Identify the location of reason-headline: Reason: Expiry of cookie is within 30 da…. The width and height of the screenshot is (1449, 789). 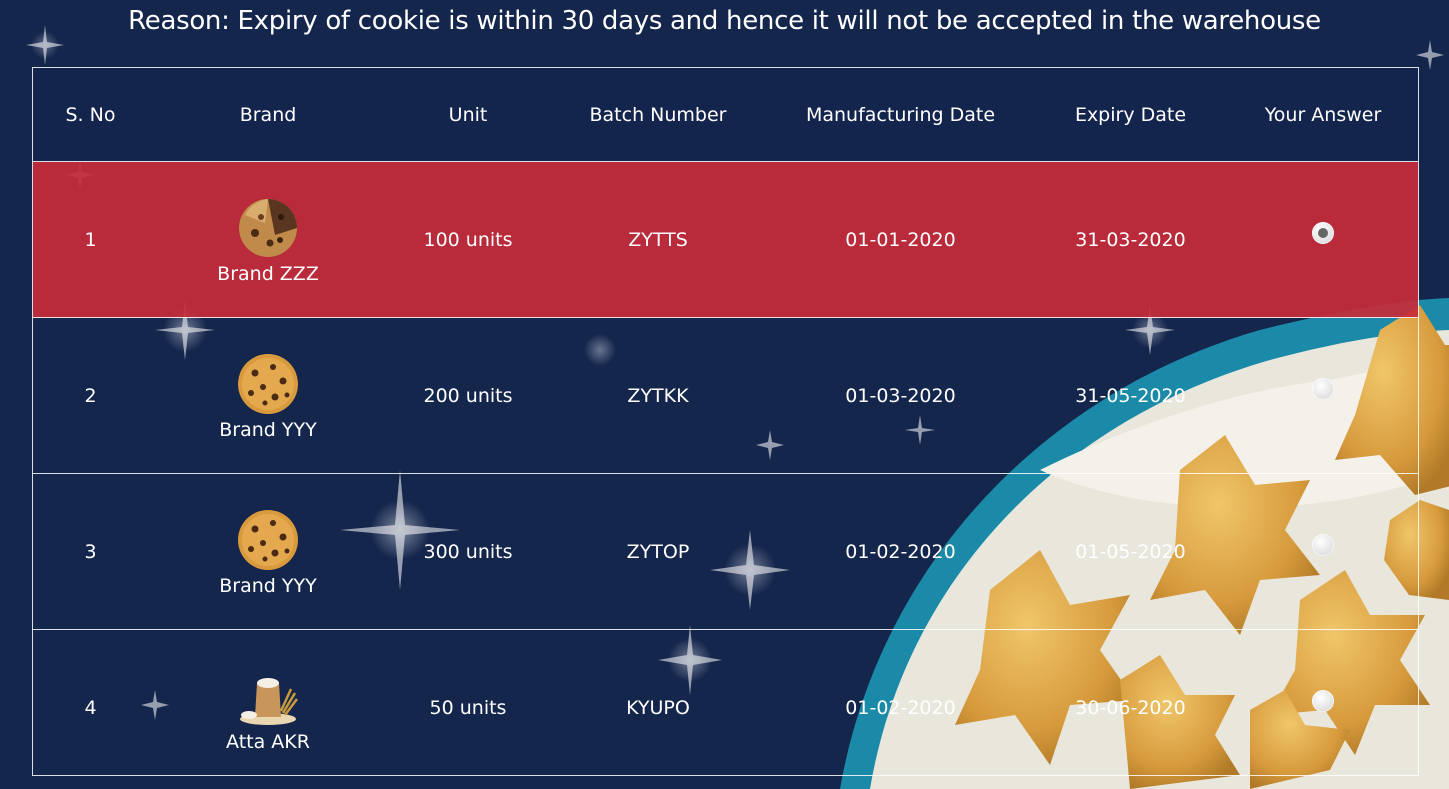
(724, 21).